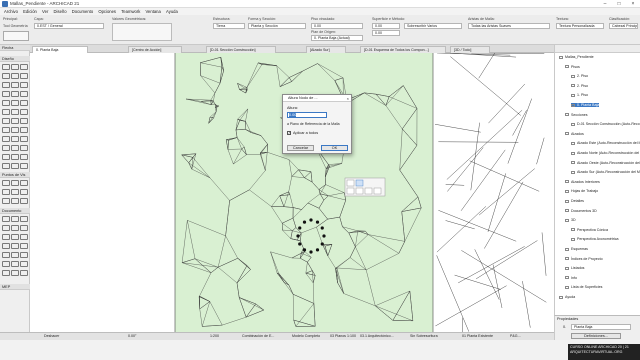  Describe the element at coordinates (477, 336) in the screenshot. I see `renovation-status: 01 Planta Existente` at that location.